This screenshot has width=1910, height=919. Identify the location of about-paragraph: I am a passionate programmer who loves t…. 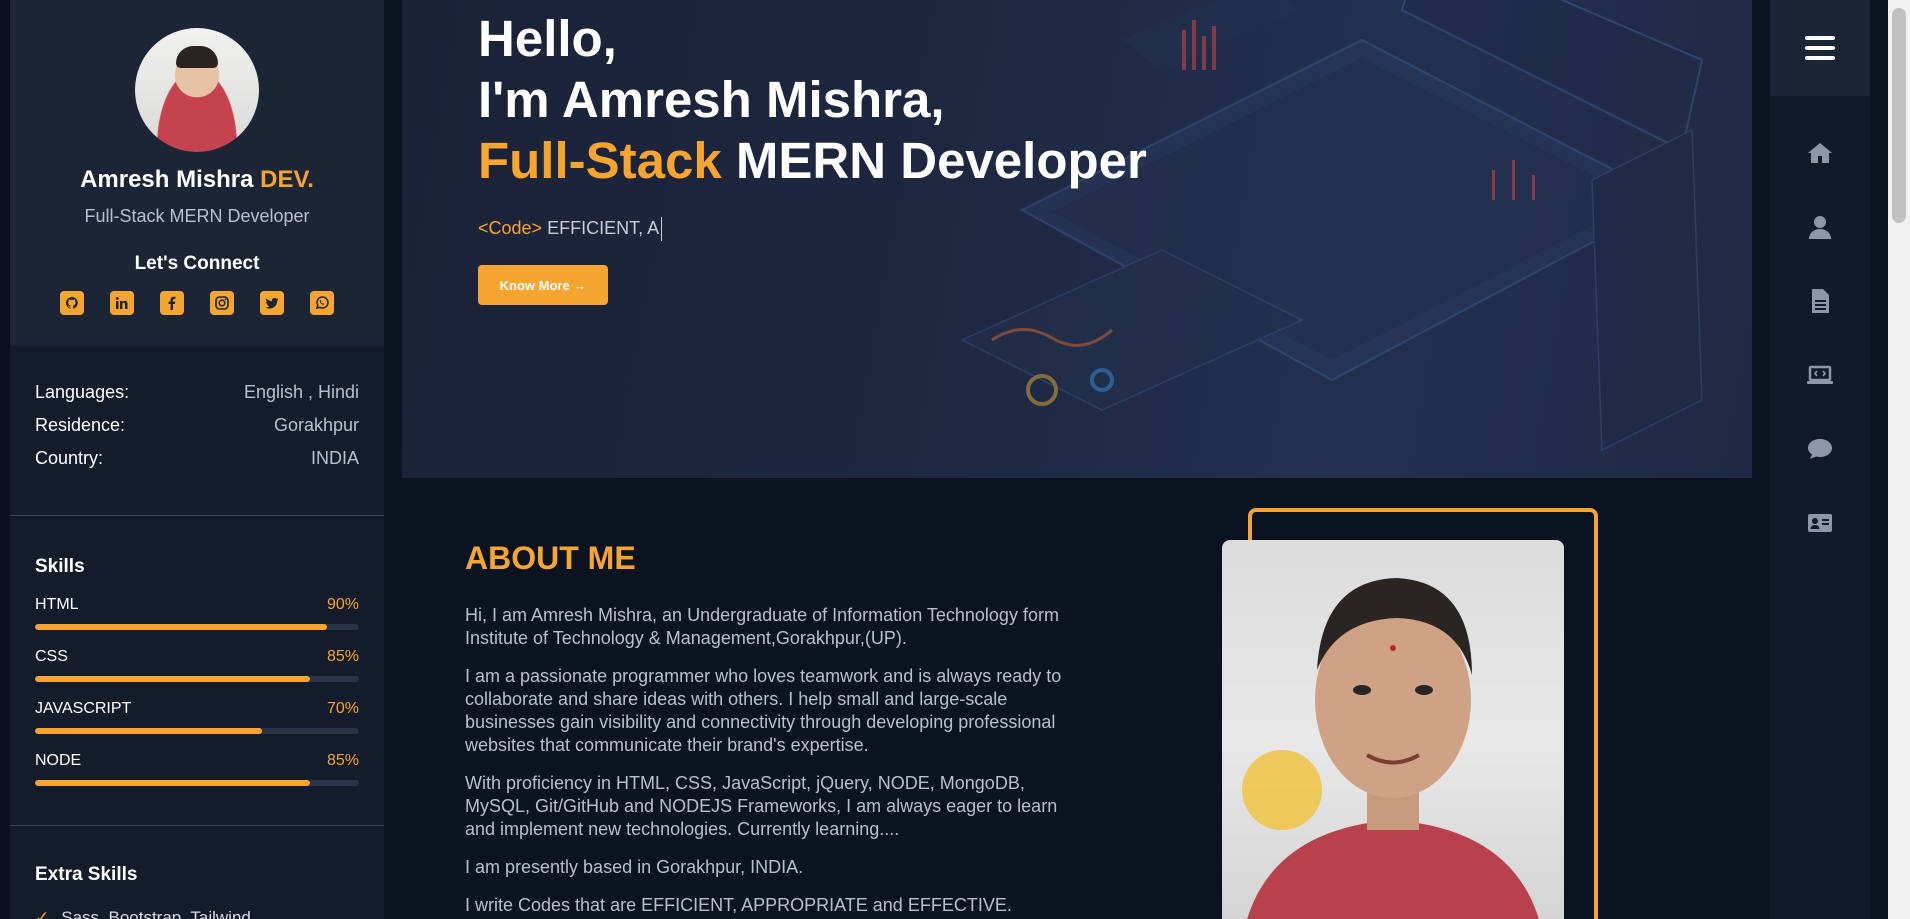
(763, 710).